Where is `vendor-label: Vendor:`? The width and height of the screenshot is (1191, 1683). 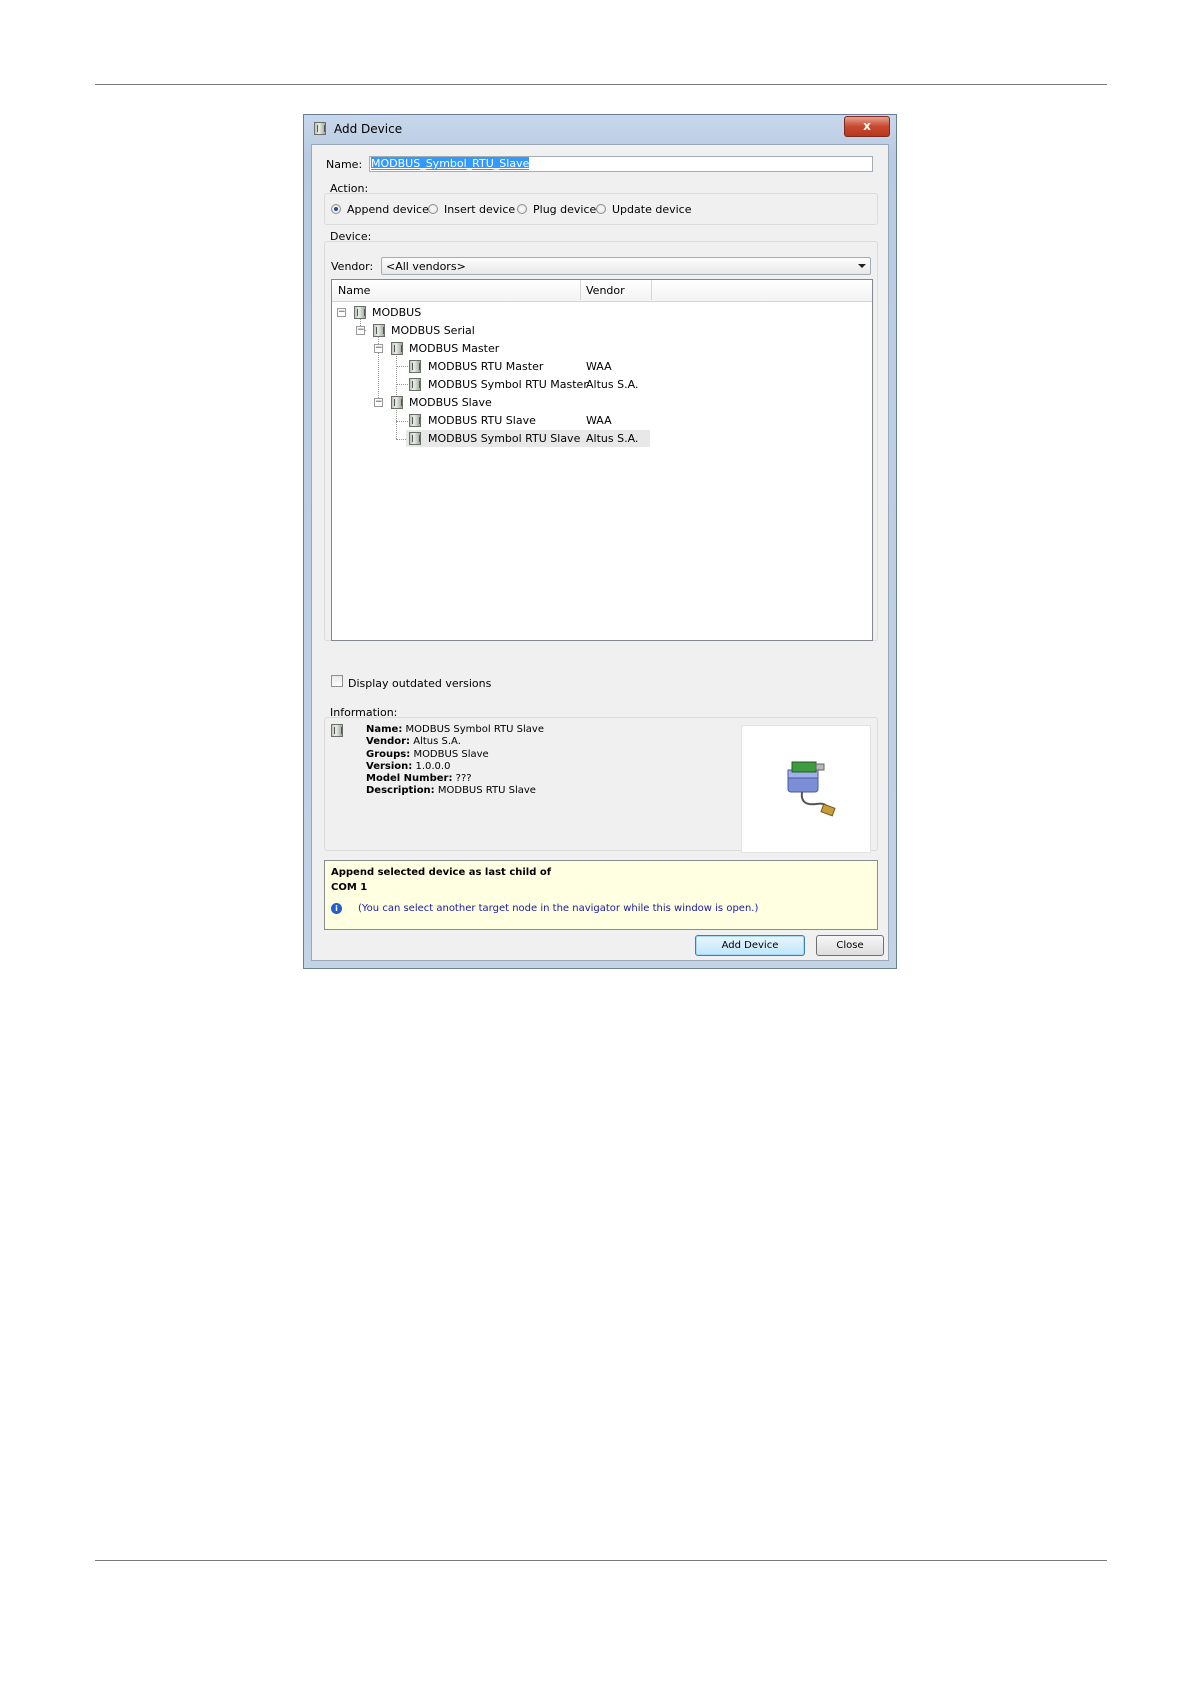 vendor-label: Vendor: is located at coordinates (352, 266).